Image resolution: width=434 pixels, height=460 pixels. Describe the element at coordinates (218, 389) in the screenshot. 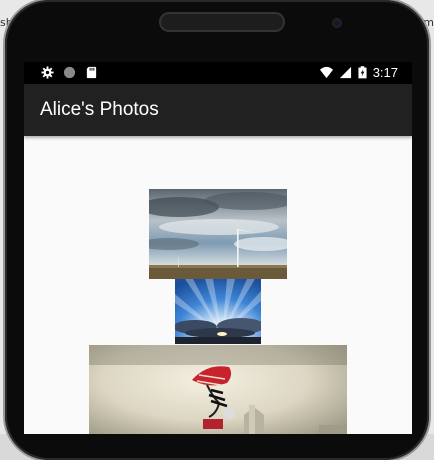

I see `red-kite-photo` at that location.